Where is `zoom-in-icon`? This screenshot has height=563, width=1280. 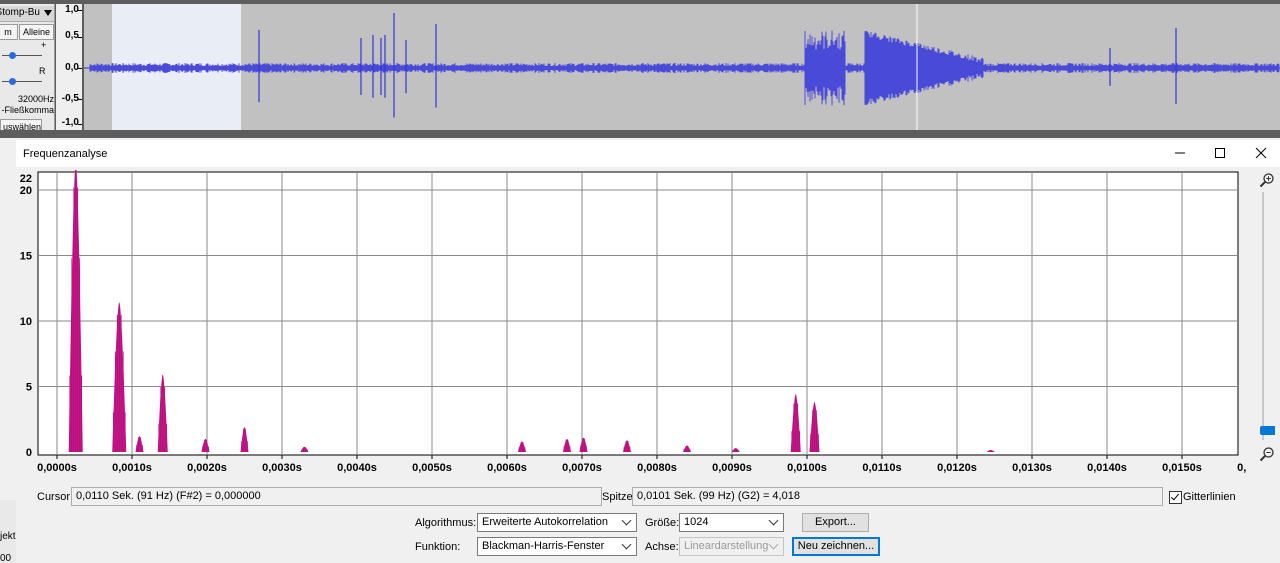
zoom-in-icon is located at coordinates (1267, 180).